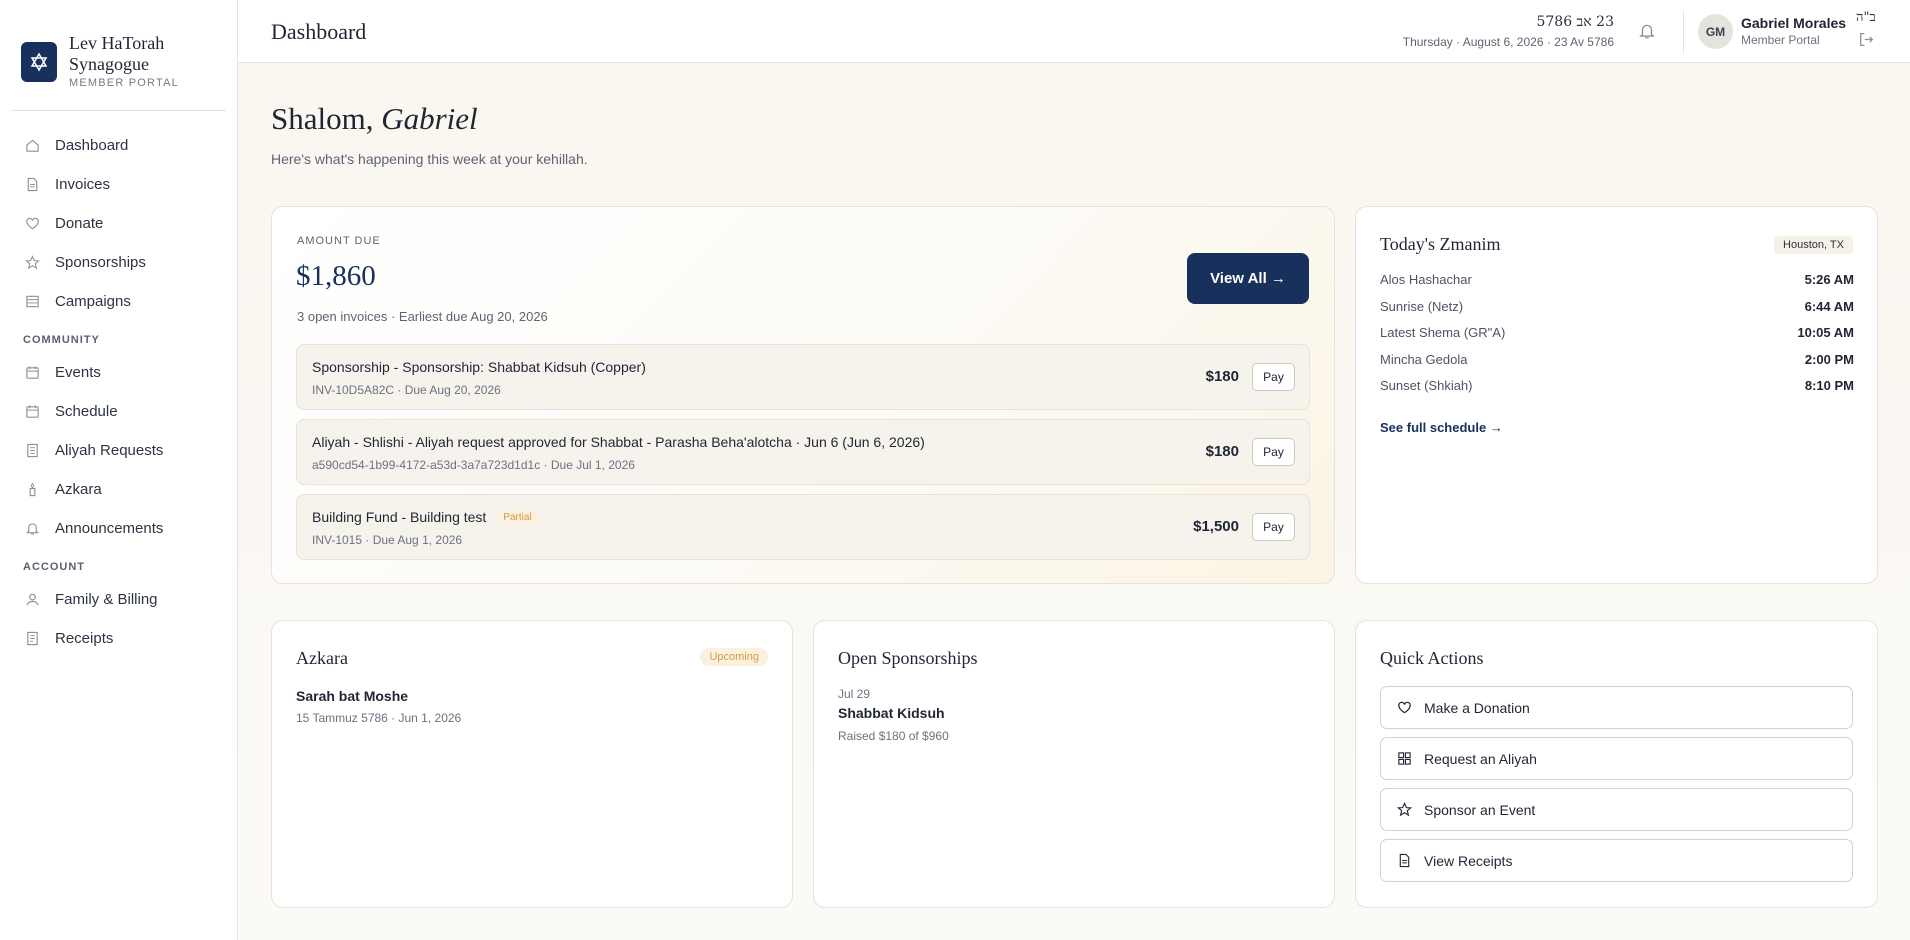 The image size is (1910, 940). Describe the element at coordinates (83, 184) in the screenshot. I see `sidebar-item-label: Invoices` at that location.